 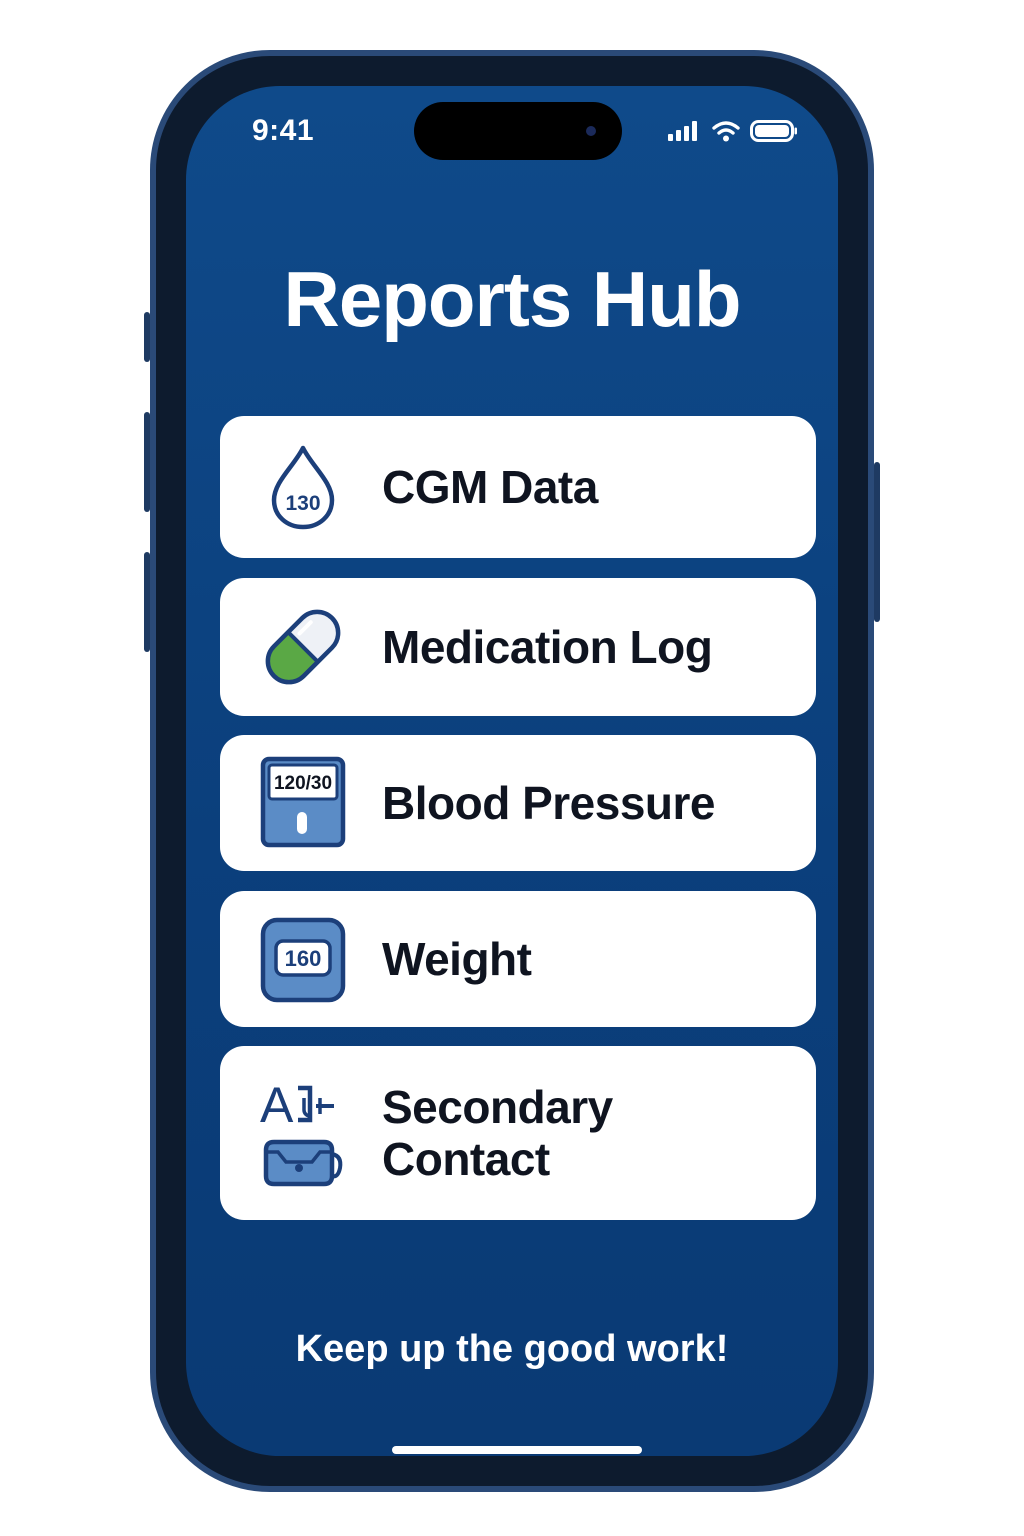 I want to click on report-card-cgm-data: 130 CGM Data, so click(x=518, y=487).